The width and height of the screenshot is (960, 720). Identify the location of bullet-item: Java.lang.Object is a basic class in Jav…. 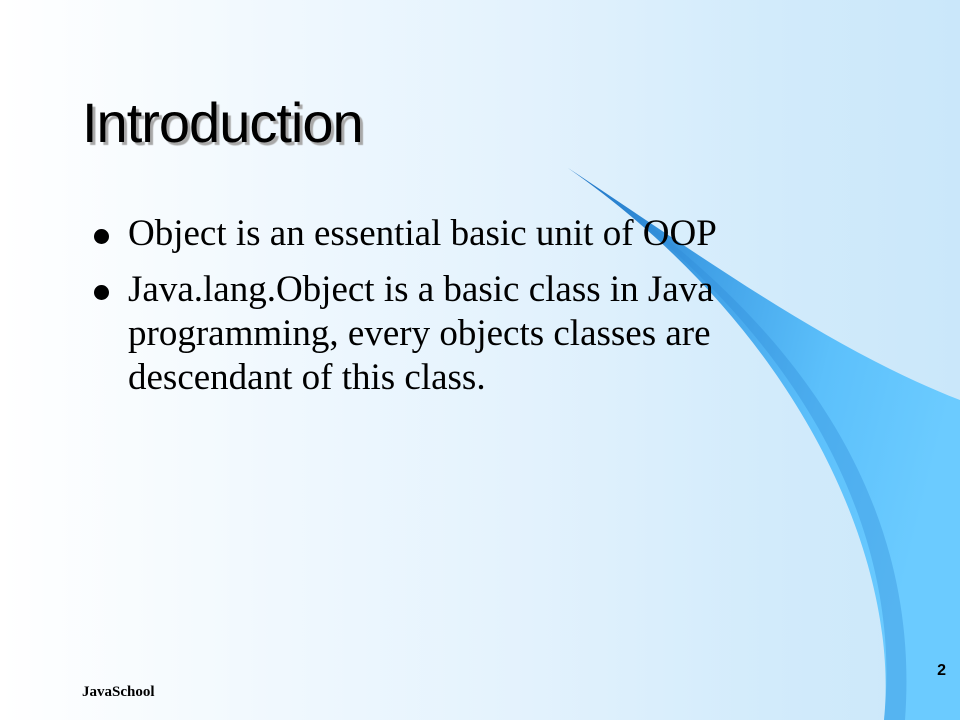
(450, 334).